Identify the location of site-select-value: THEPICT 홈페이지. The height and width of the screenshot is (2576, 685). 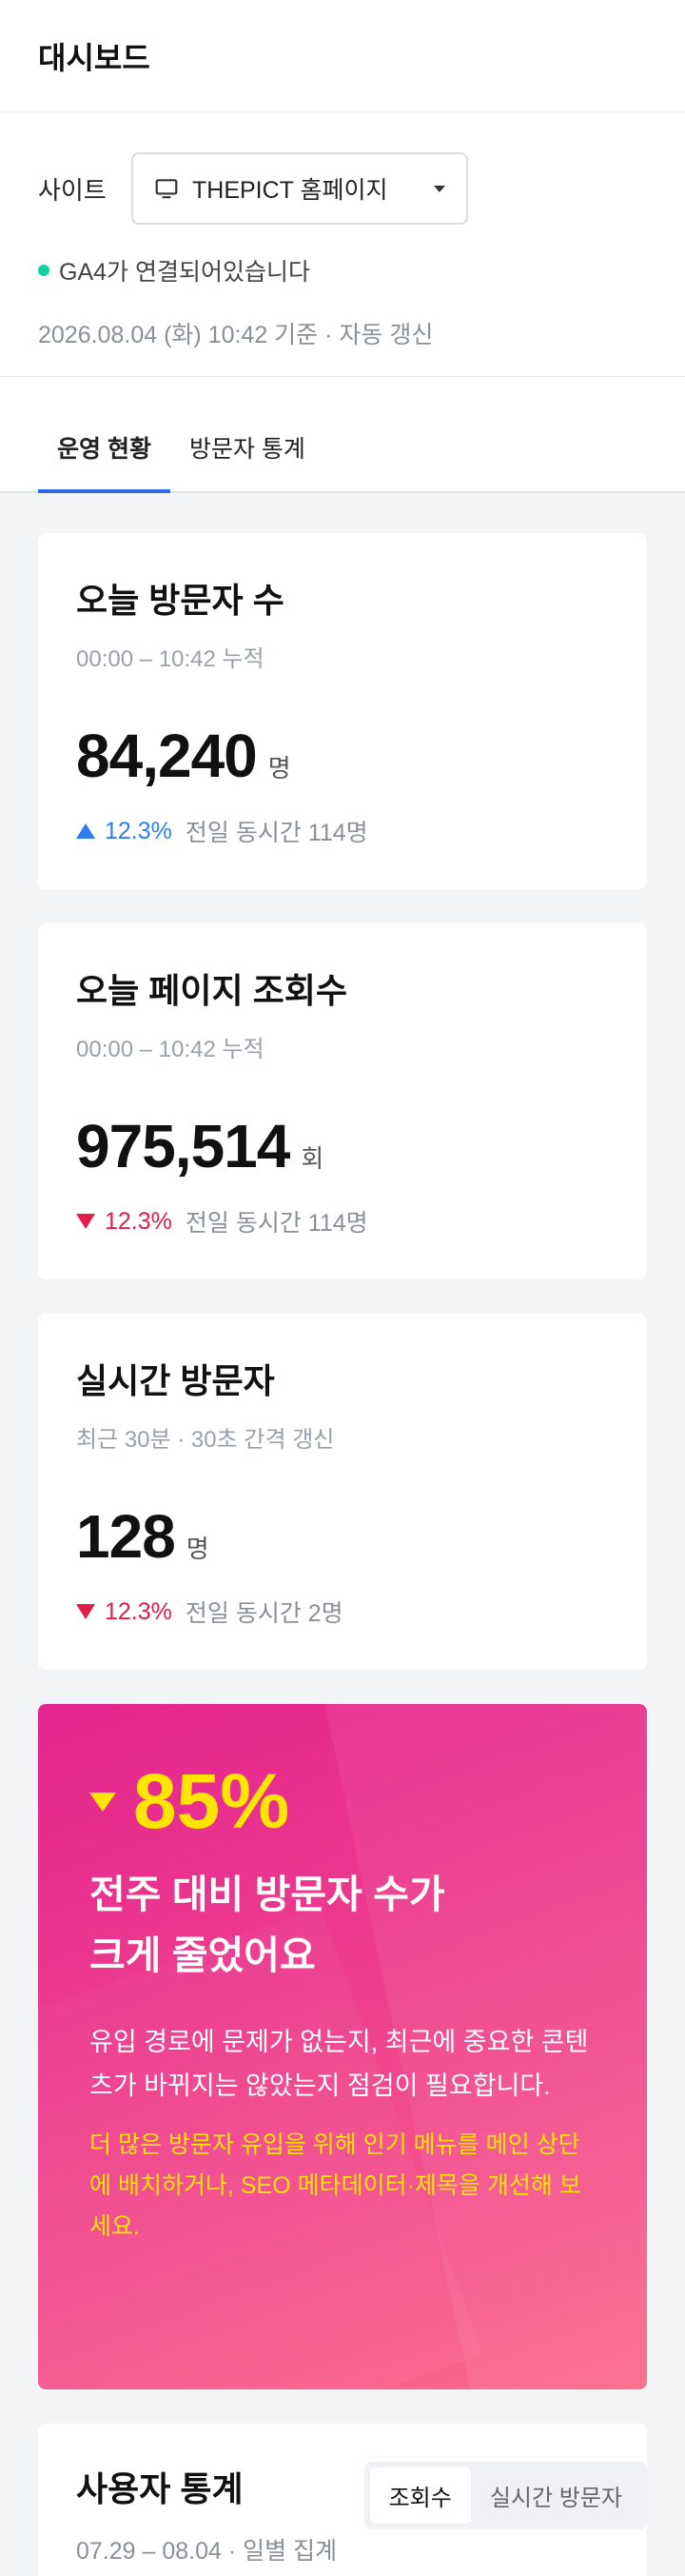
(290, 190).